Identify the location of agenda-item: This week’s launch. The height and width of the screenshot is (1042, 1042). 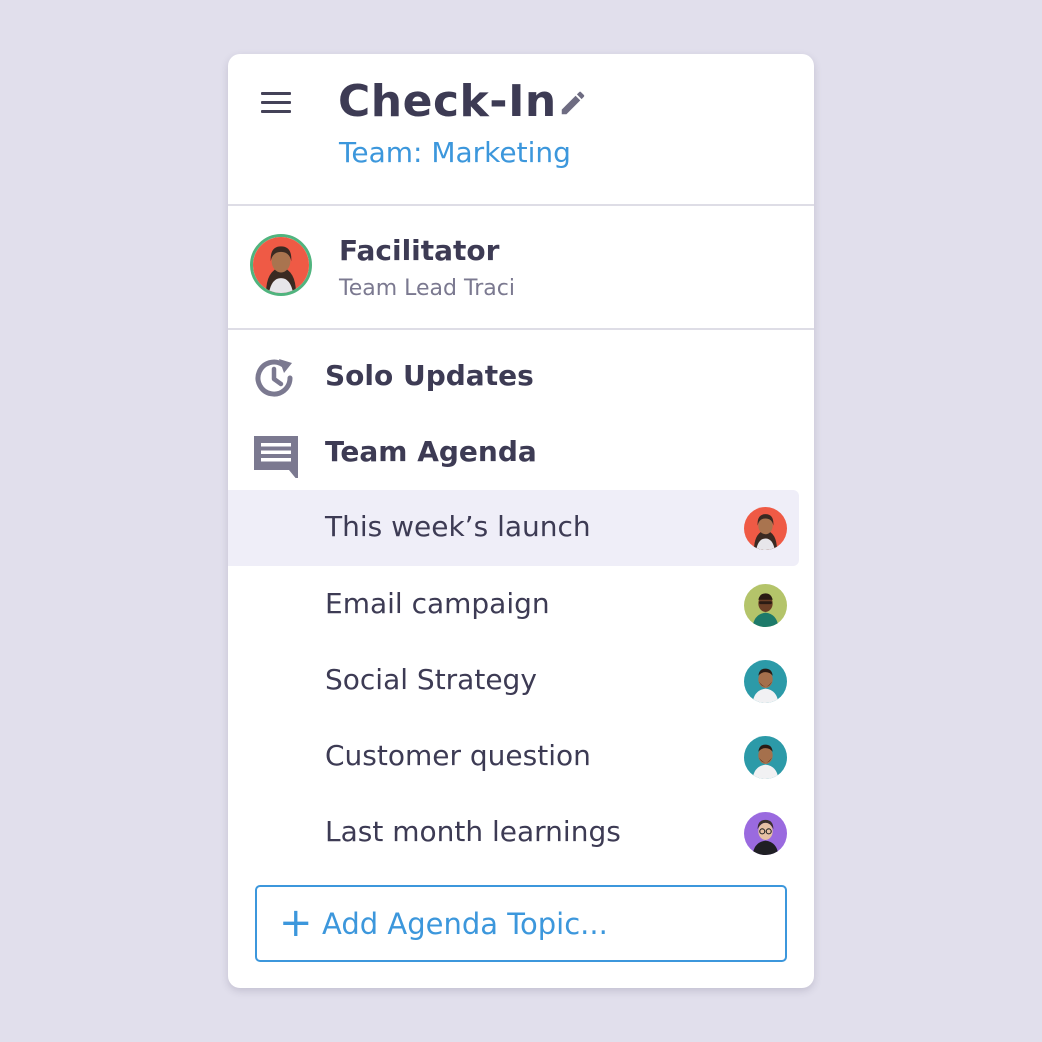
(513, 528).